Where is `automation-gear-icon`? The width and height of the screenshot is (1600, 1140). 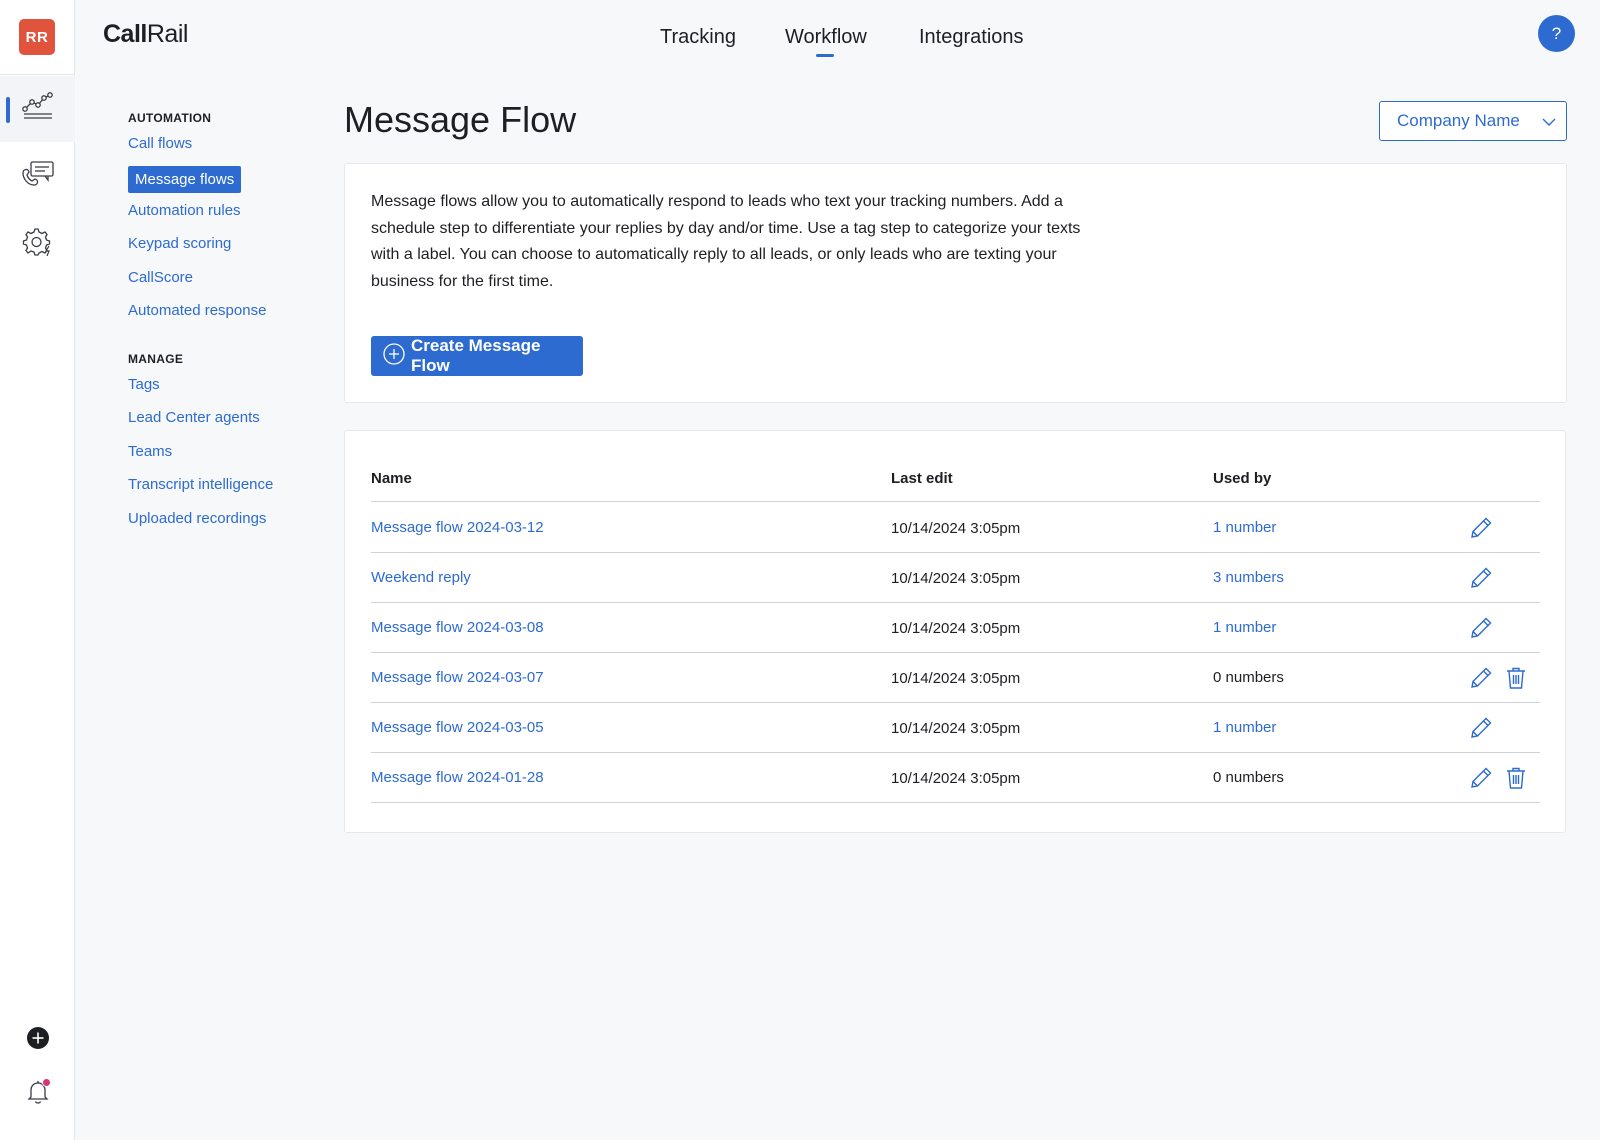 automation-gear-icon is located at coordinates (38, 243).